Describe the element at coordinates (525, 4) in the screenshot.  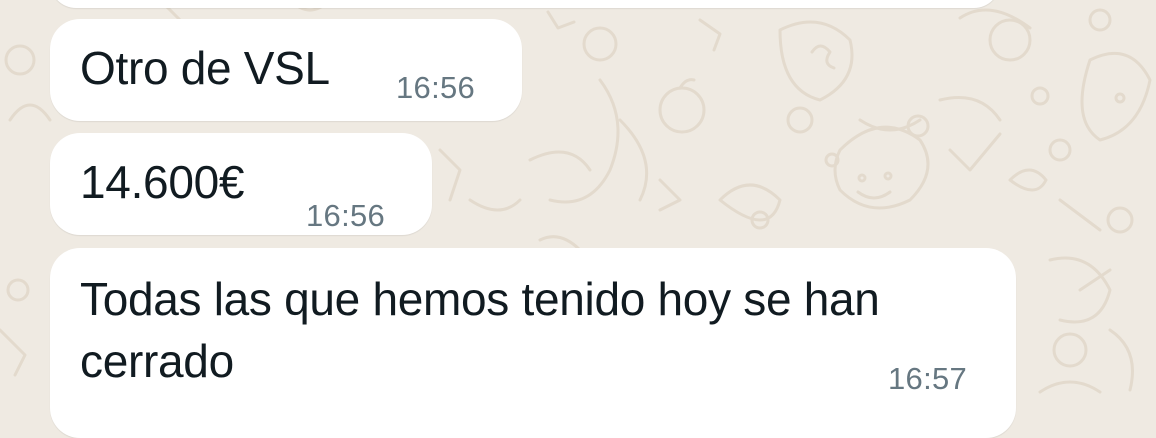
I see `previous-message-bubble` at that location.